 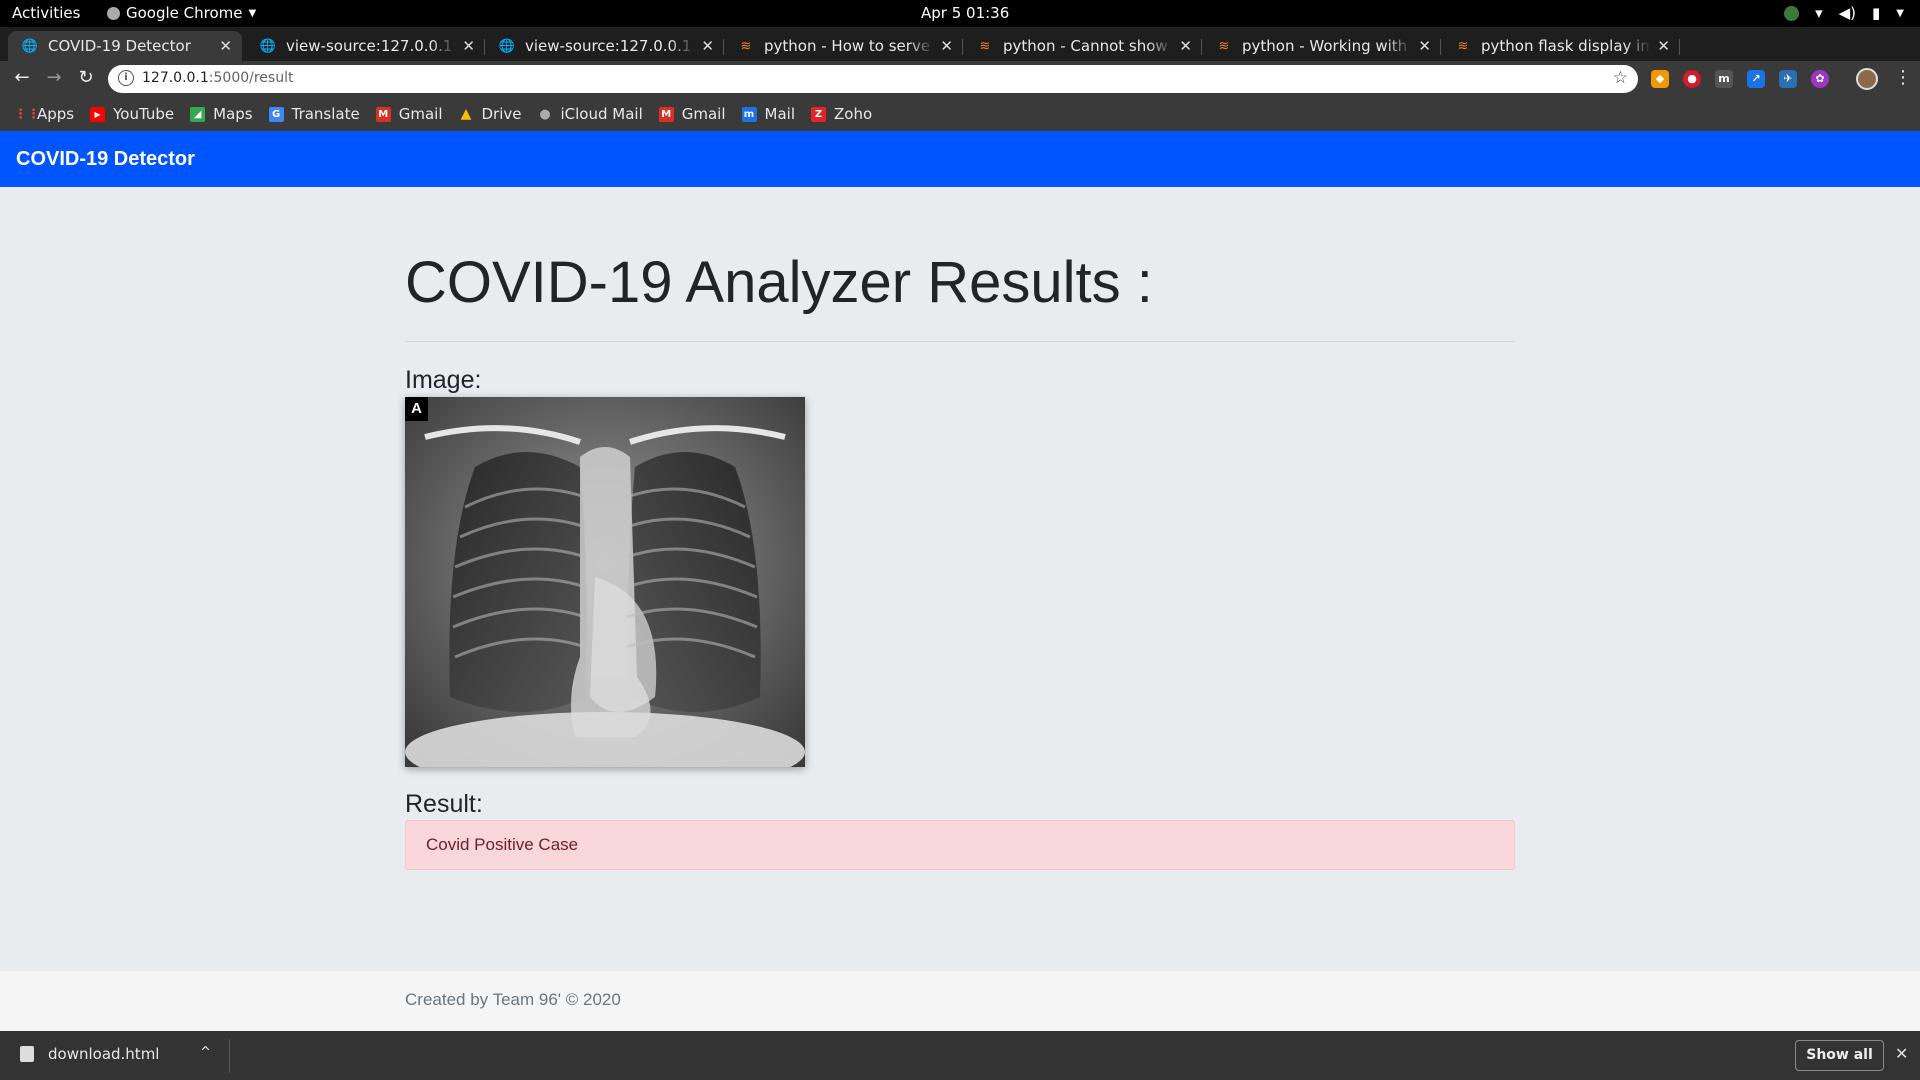 I want to click on profile-avatar, so click(x=1867, y=79).